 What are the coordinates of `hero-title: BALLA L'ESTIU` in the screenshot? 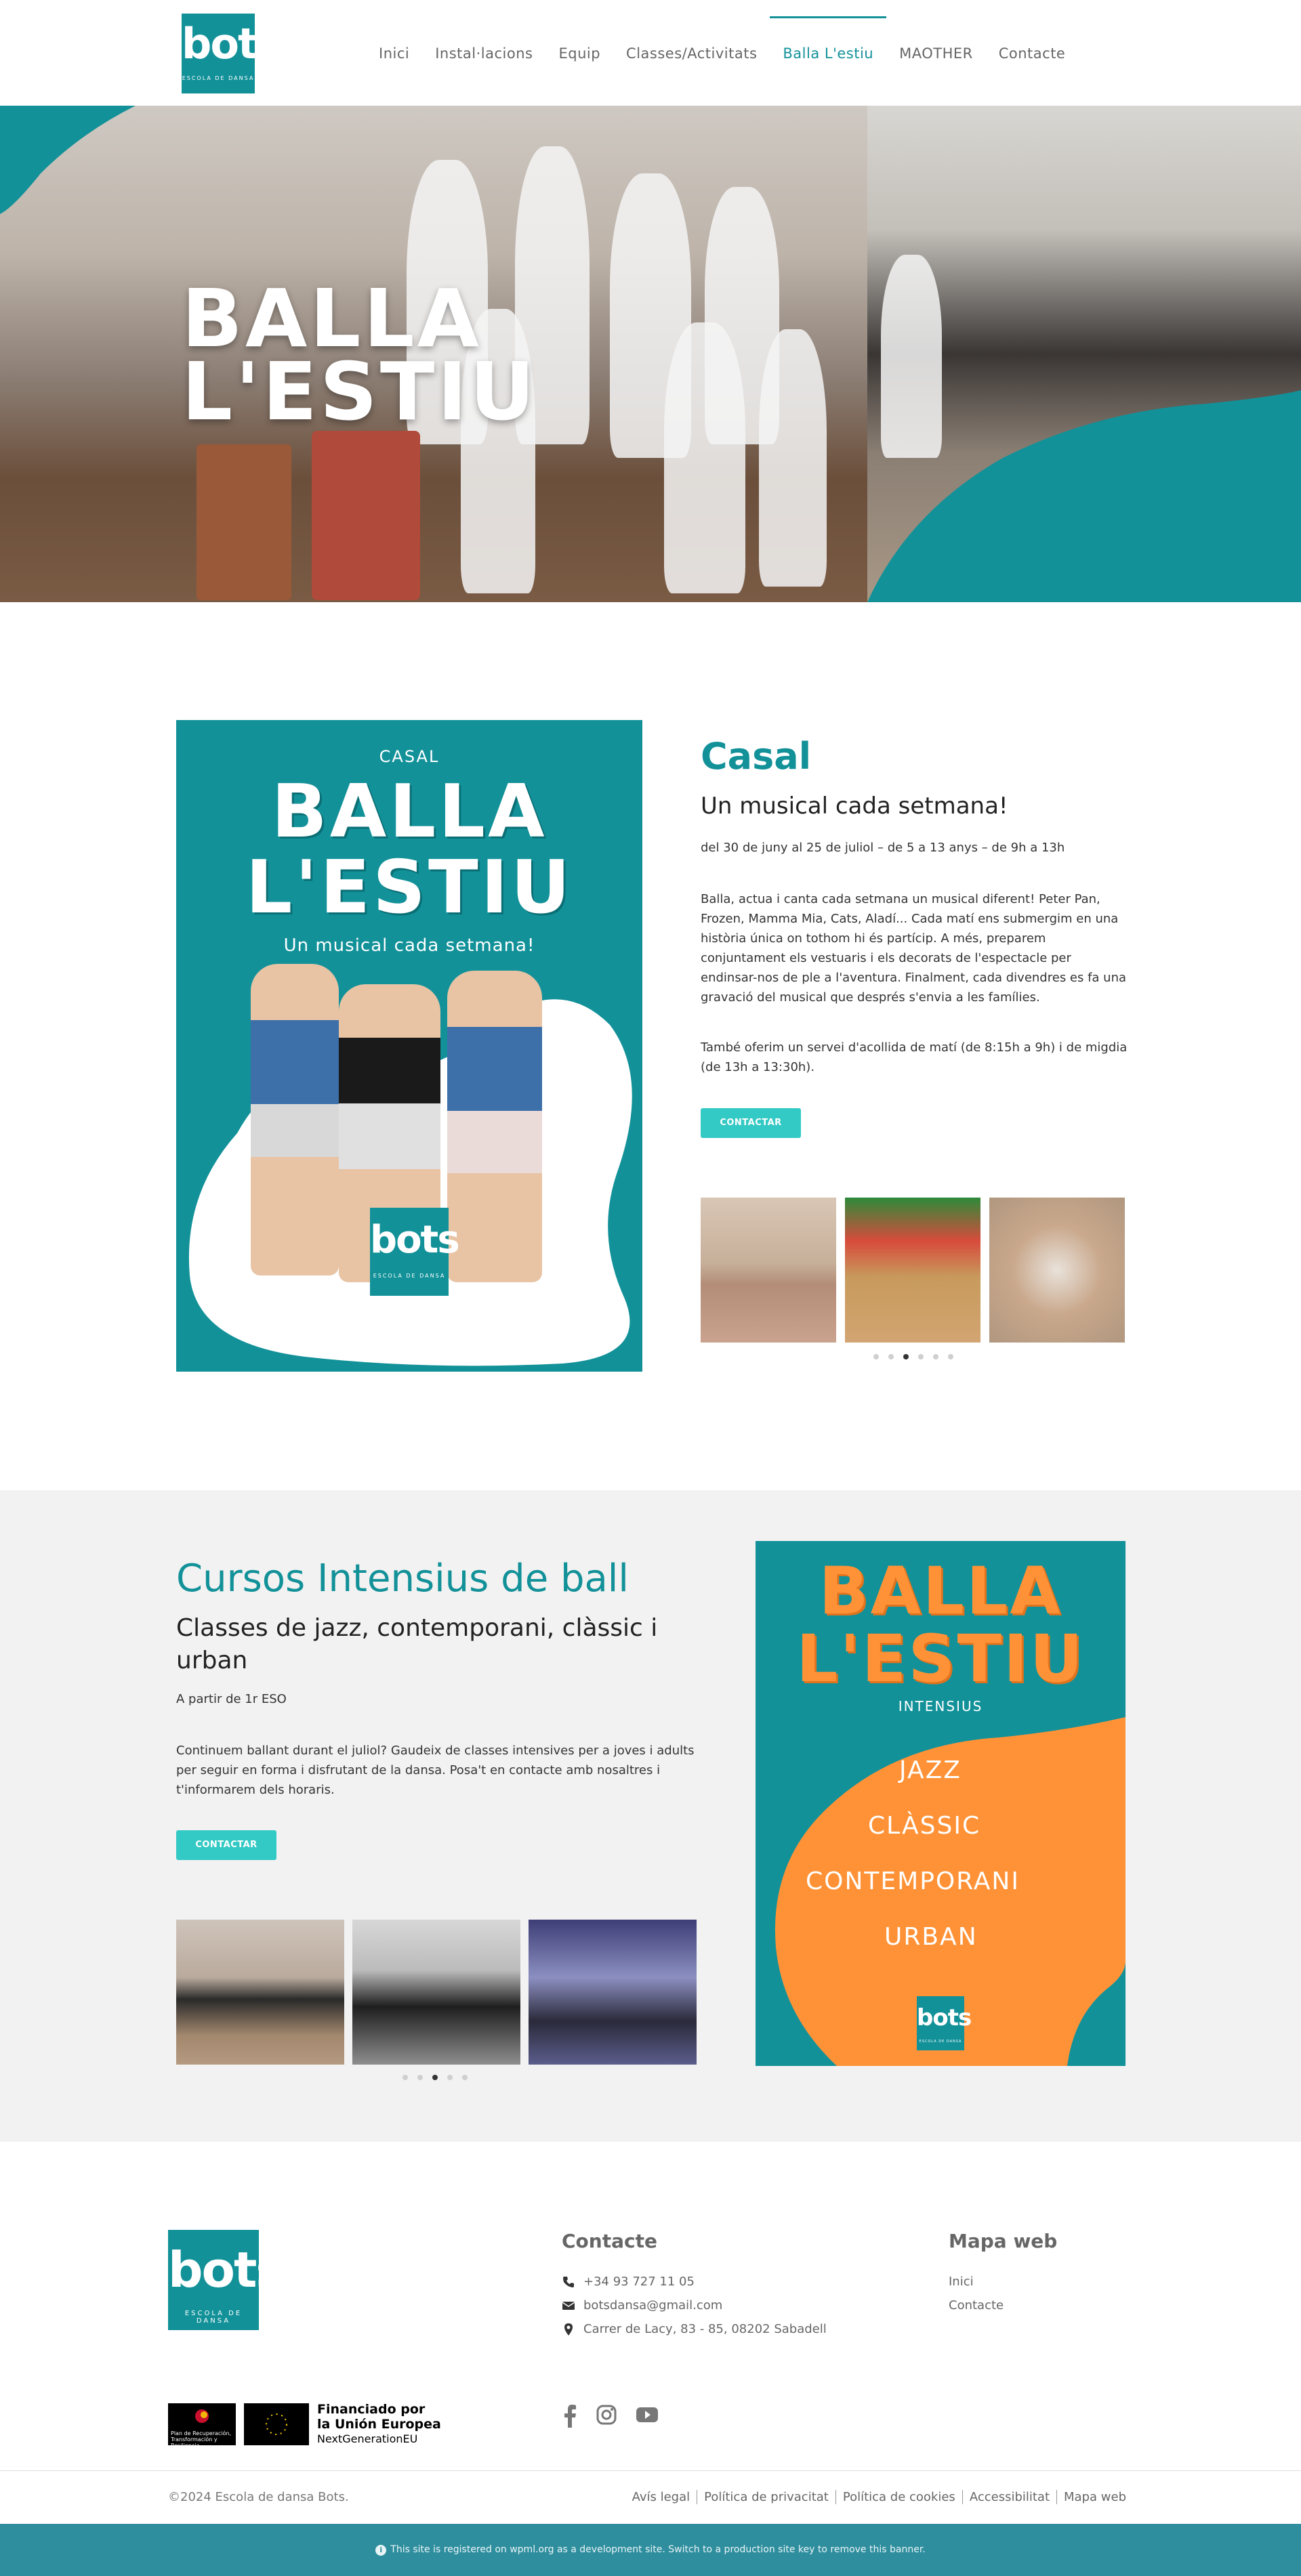 It's located at (360, 355).